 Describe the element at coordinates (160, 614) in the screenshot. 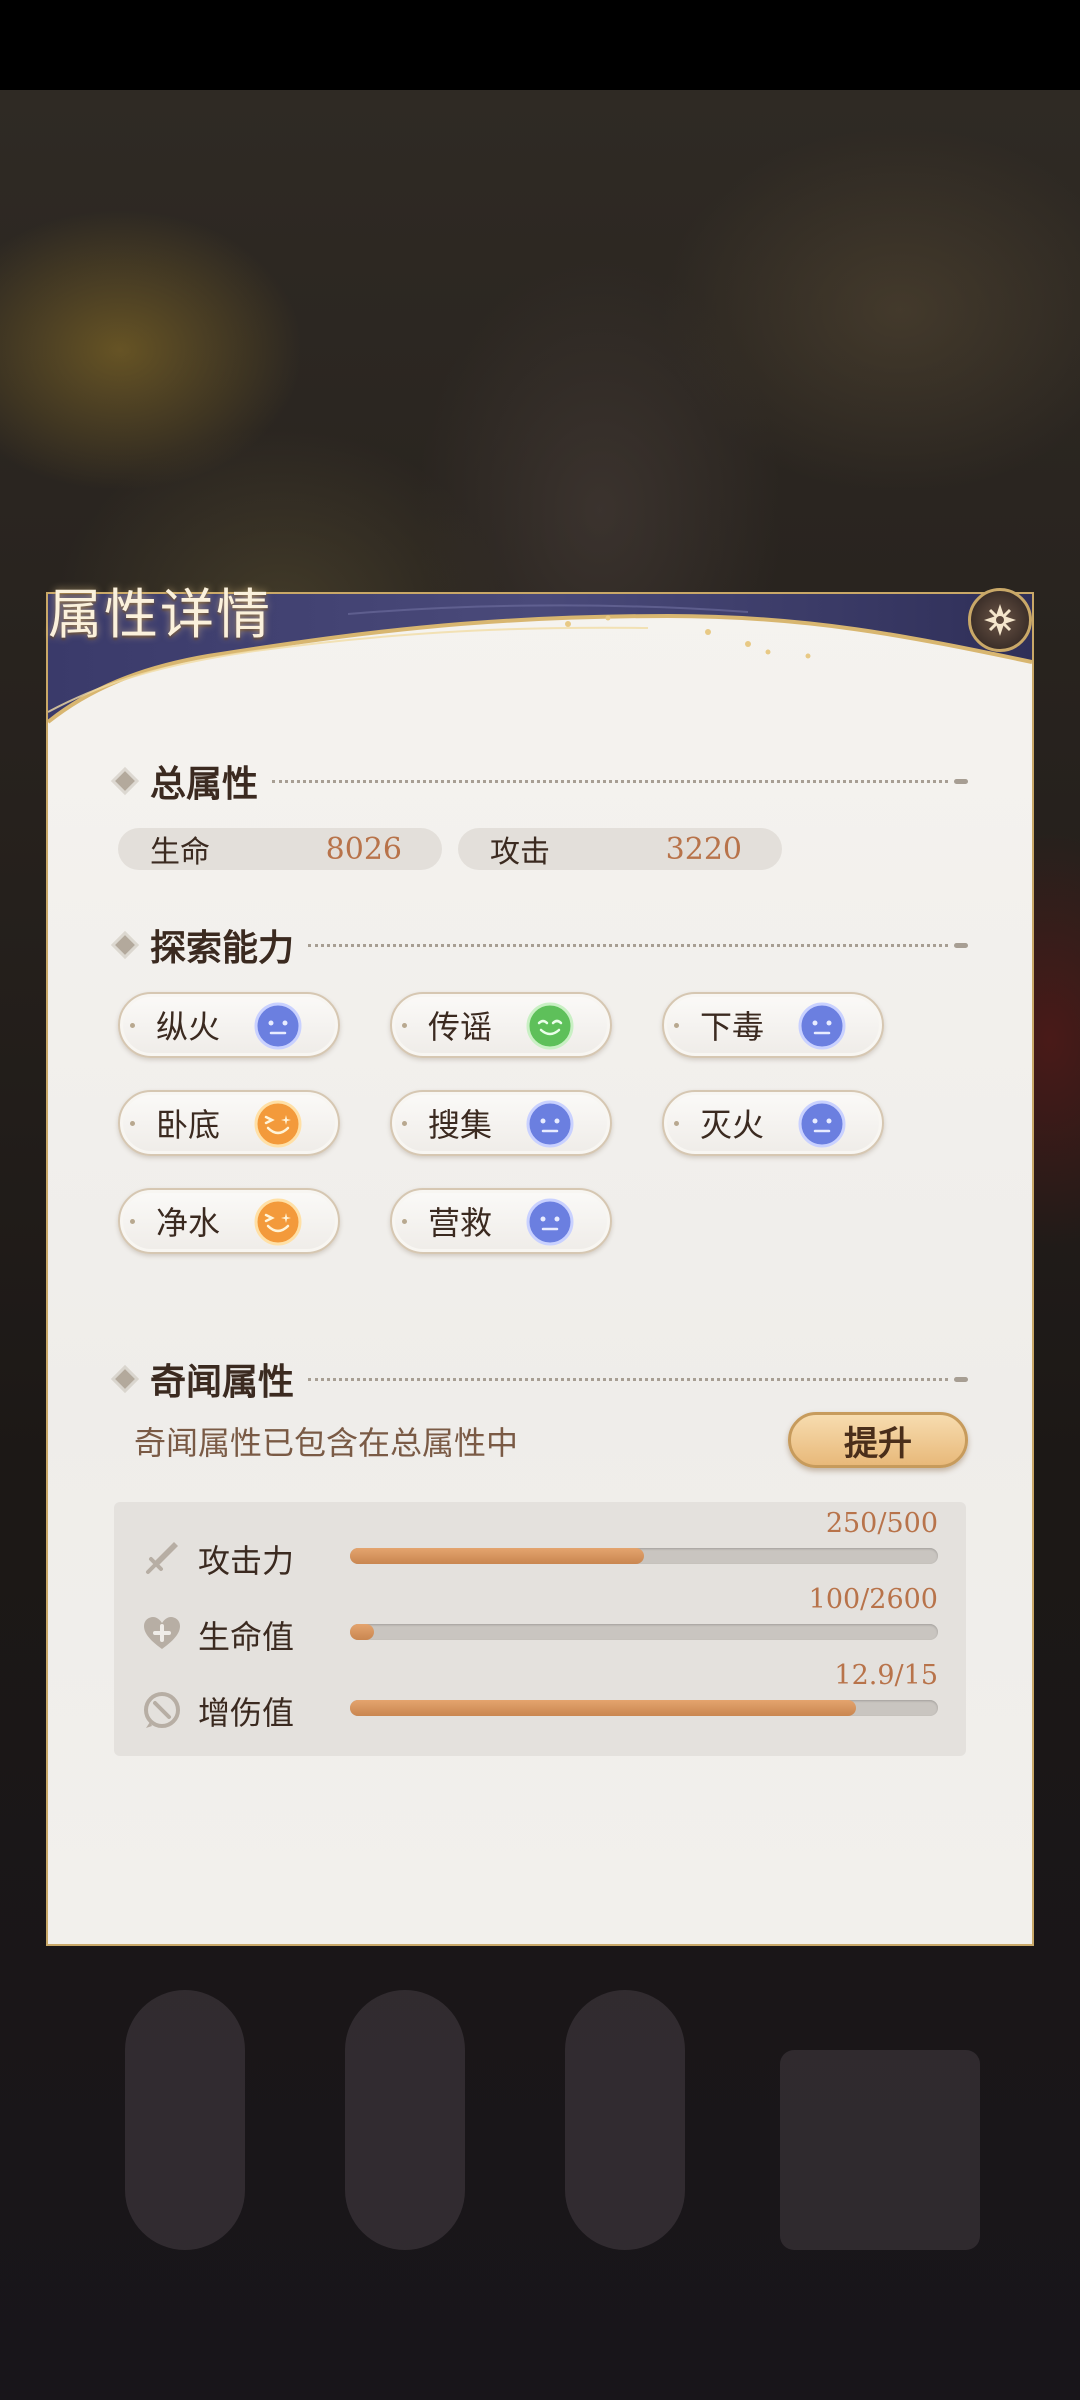

I see `dialog-title: 属性详情` at that location.